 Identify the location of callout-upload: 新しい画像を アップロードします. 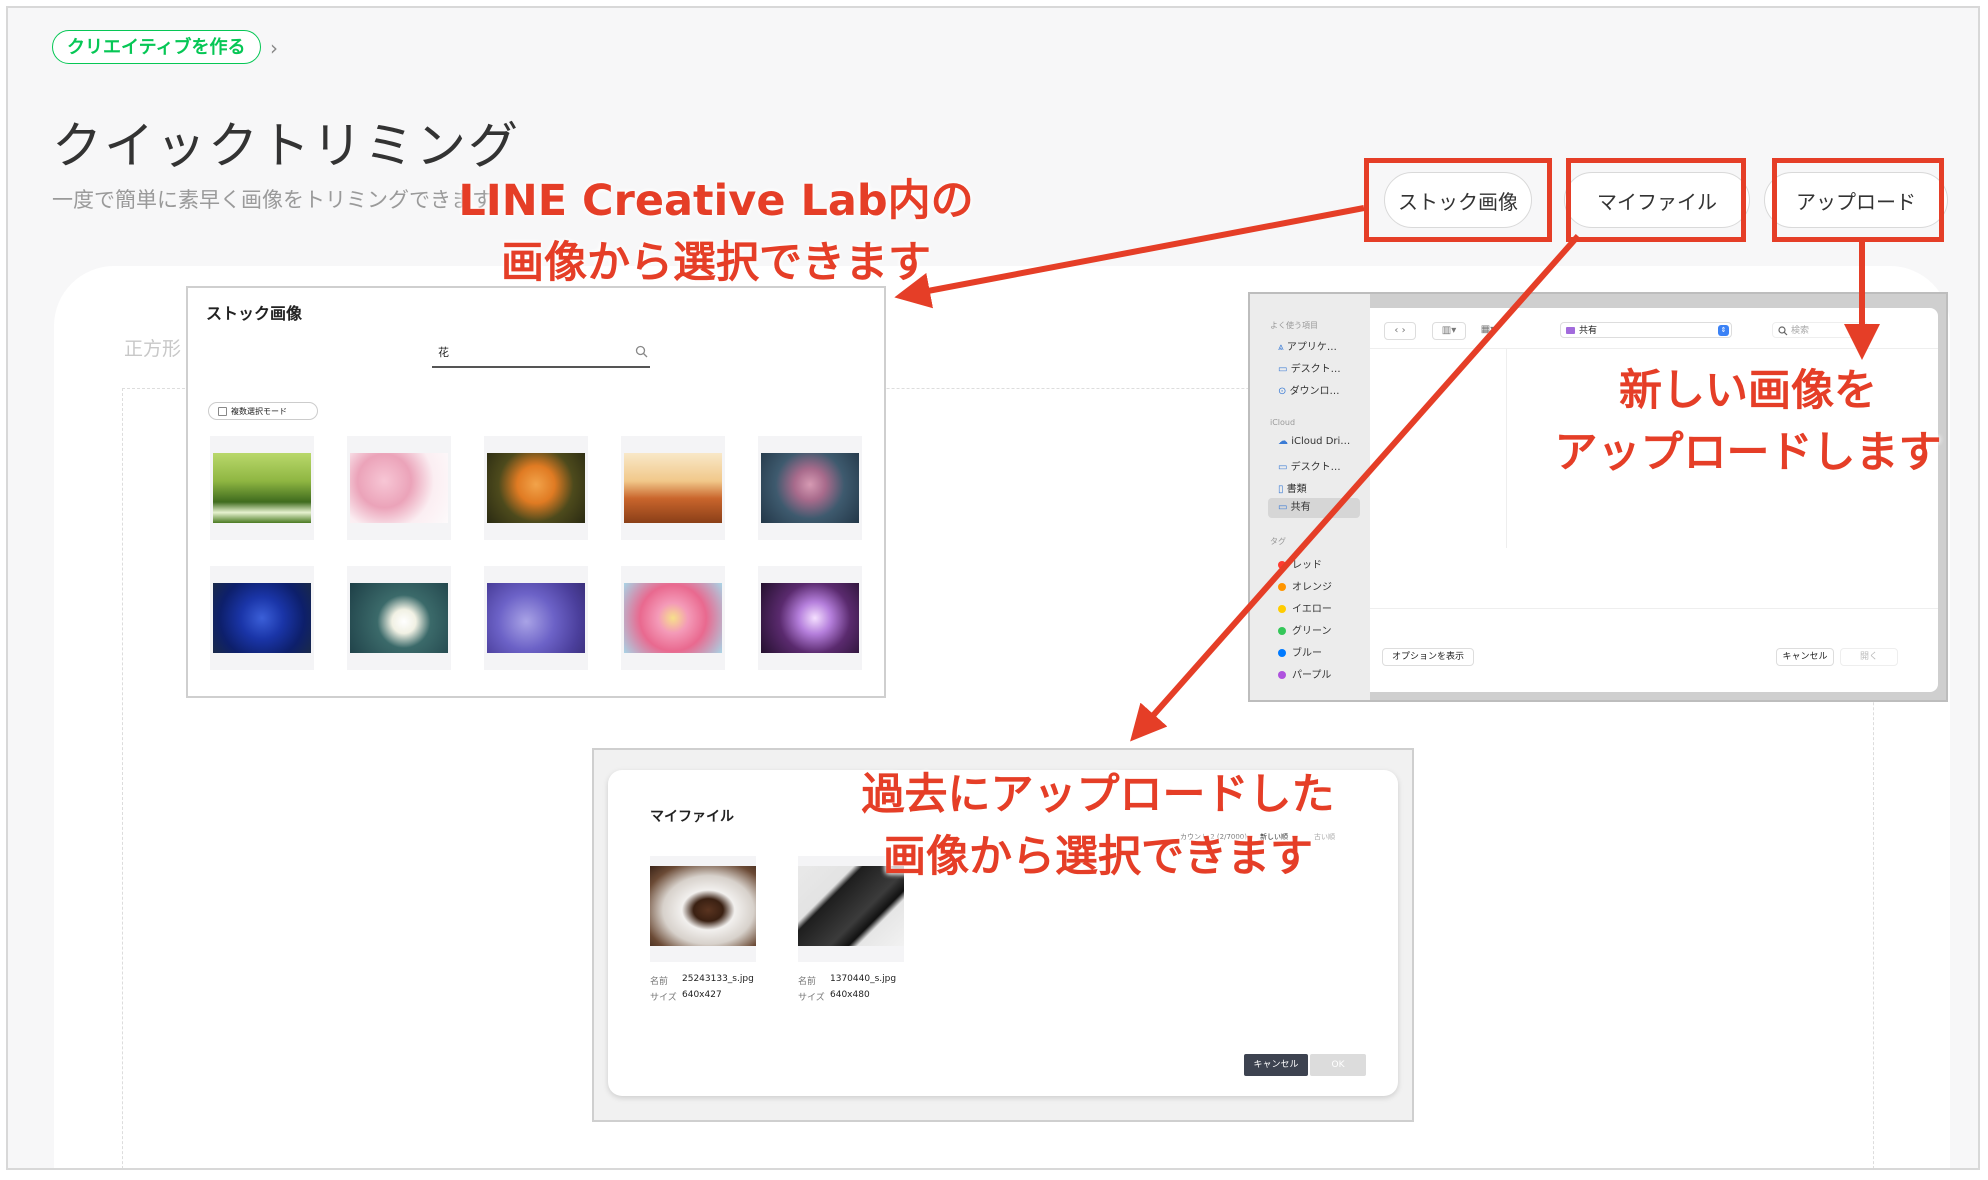
(1748, 422).